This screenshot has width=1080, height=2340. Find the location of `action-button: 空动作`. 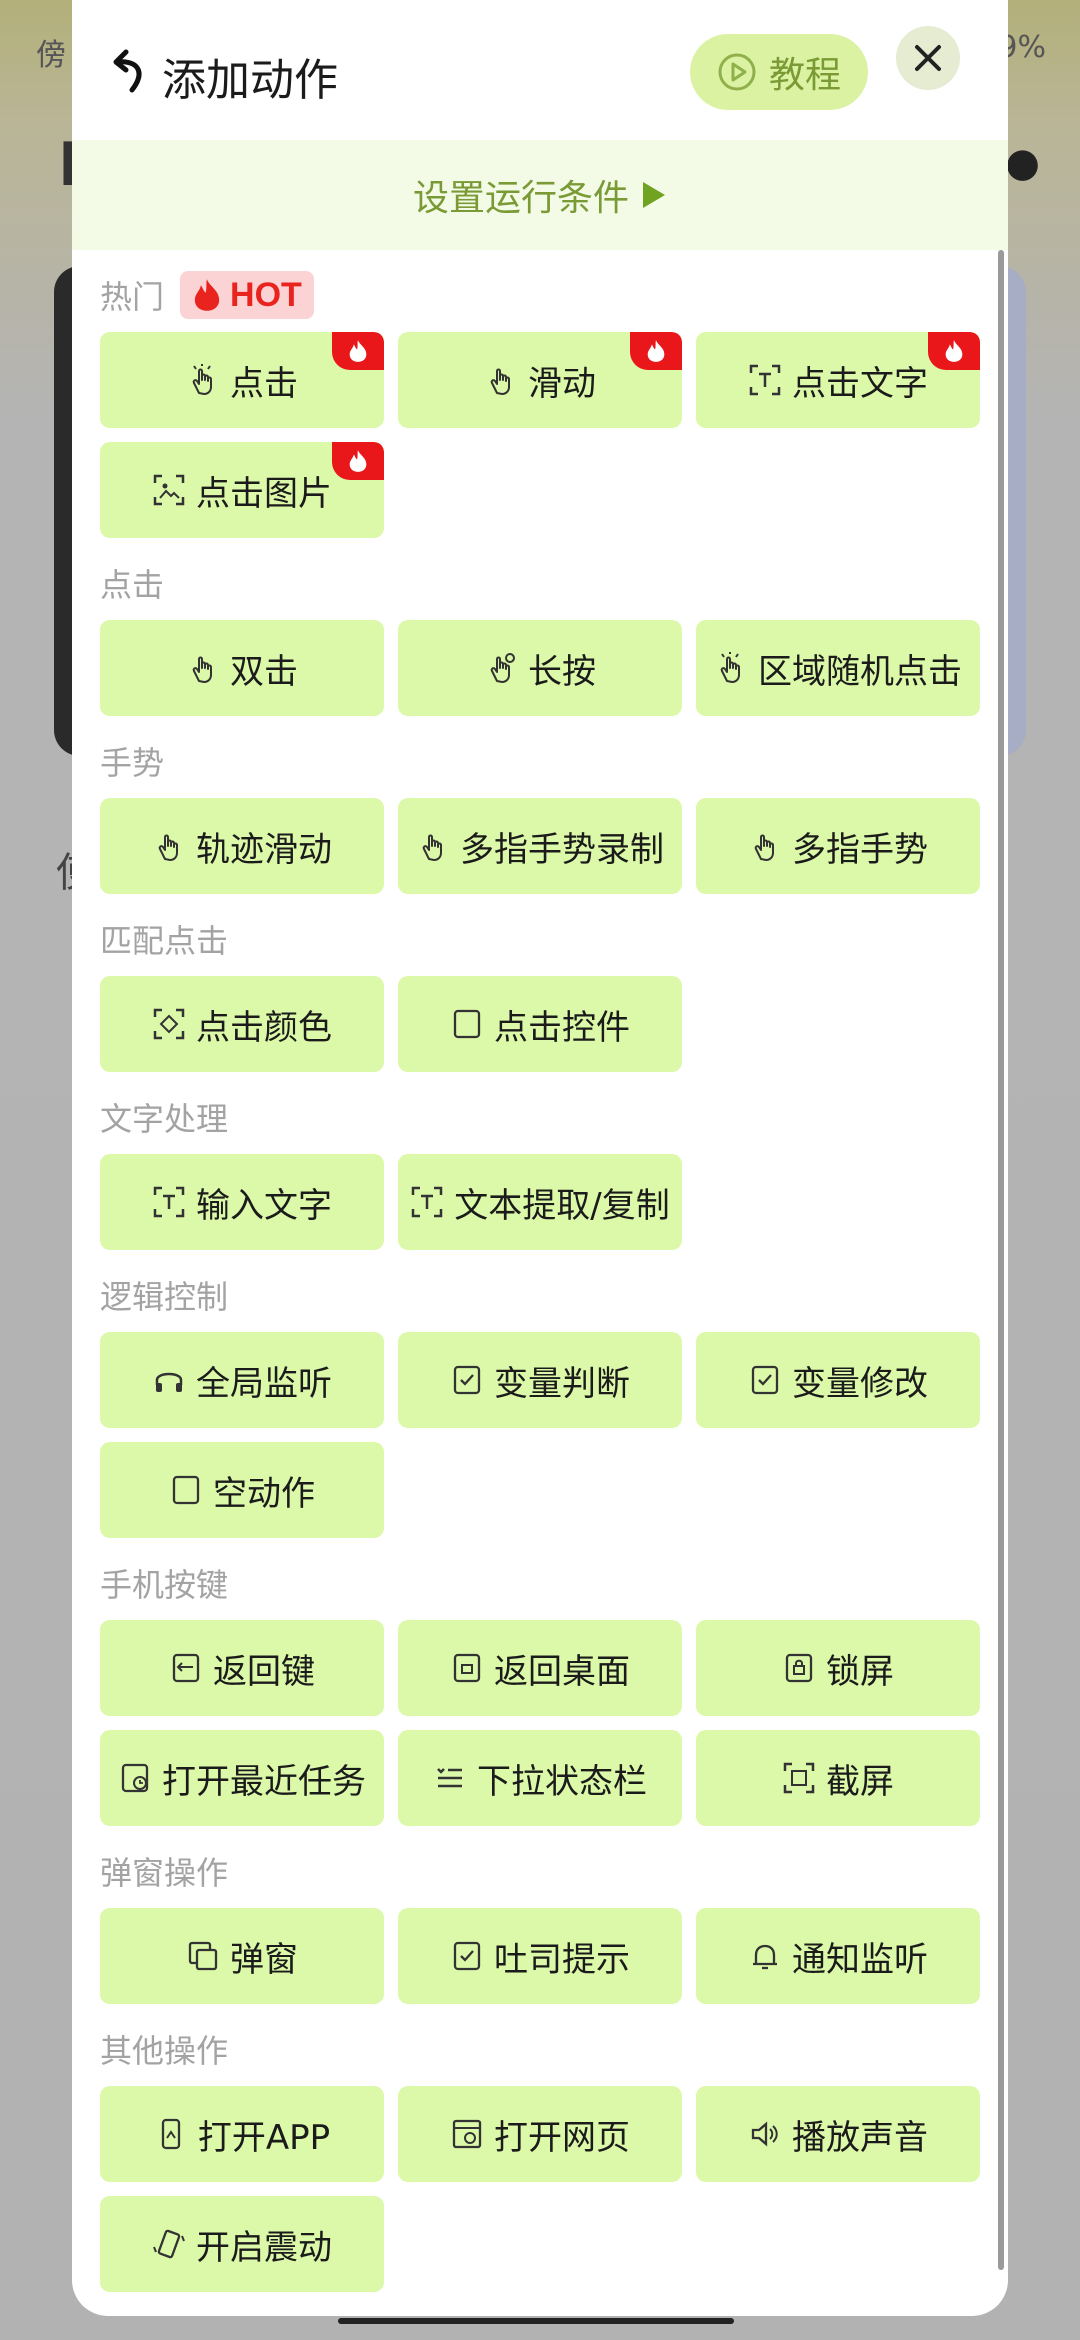

action-button: 空动作 is located at coordinates (242, 1490).